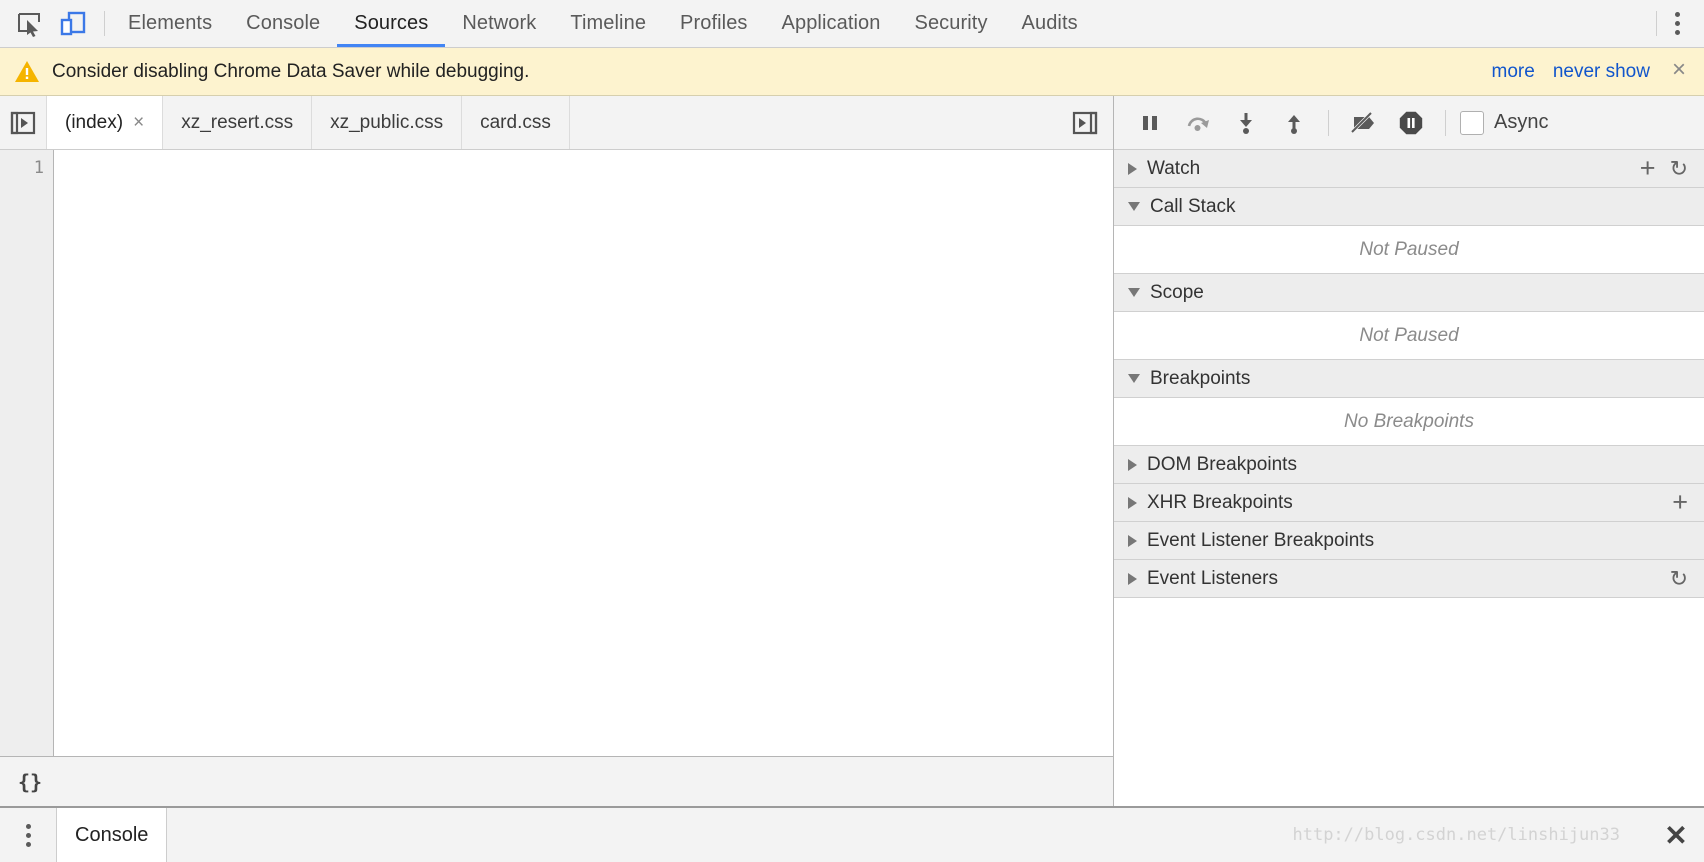 The height and width of the screenshot is (862, 1704). Describe the element at coordinates (1409, 541) in the screenshot. I see `section-header-event-listener-breakpoints: Event Listener Breakpoints` at that location.